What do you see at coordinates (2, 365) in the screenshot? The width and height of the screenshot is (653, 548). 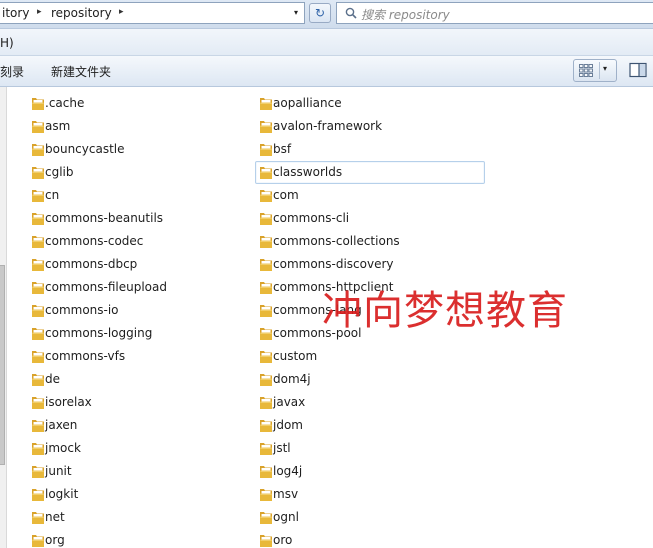 I see `scrollbar-thumb` at bounding box center [2, 365].